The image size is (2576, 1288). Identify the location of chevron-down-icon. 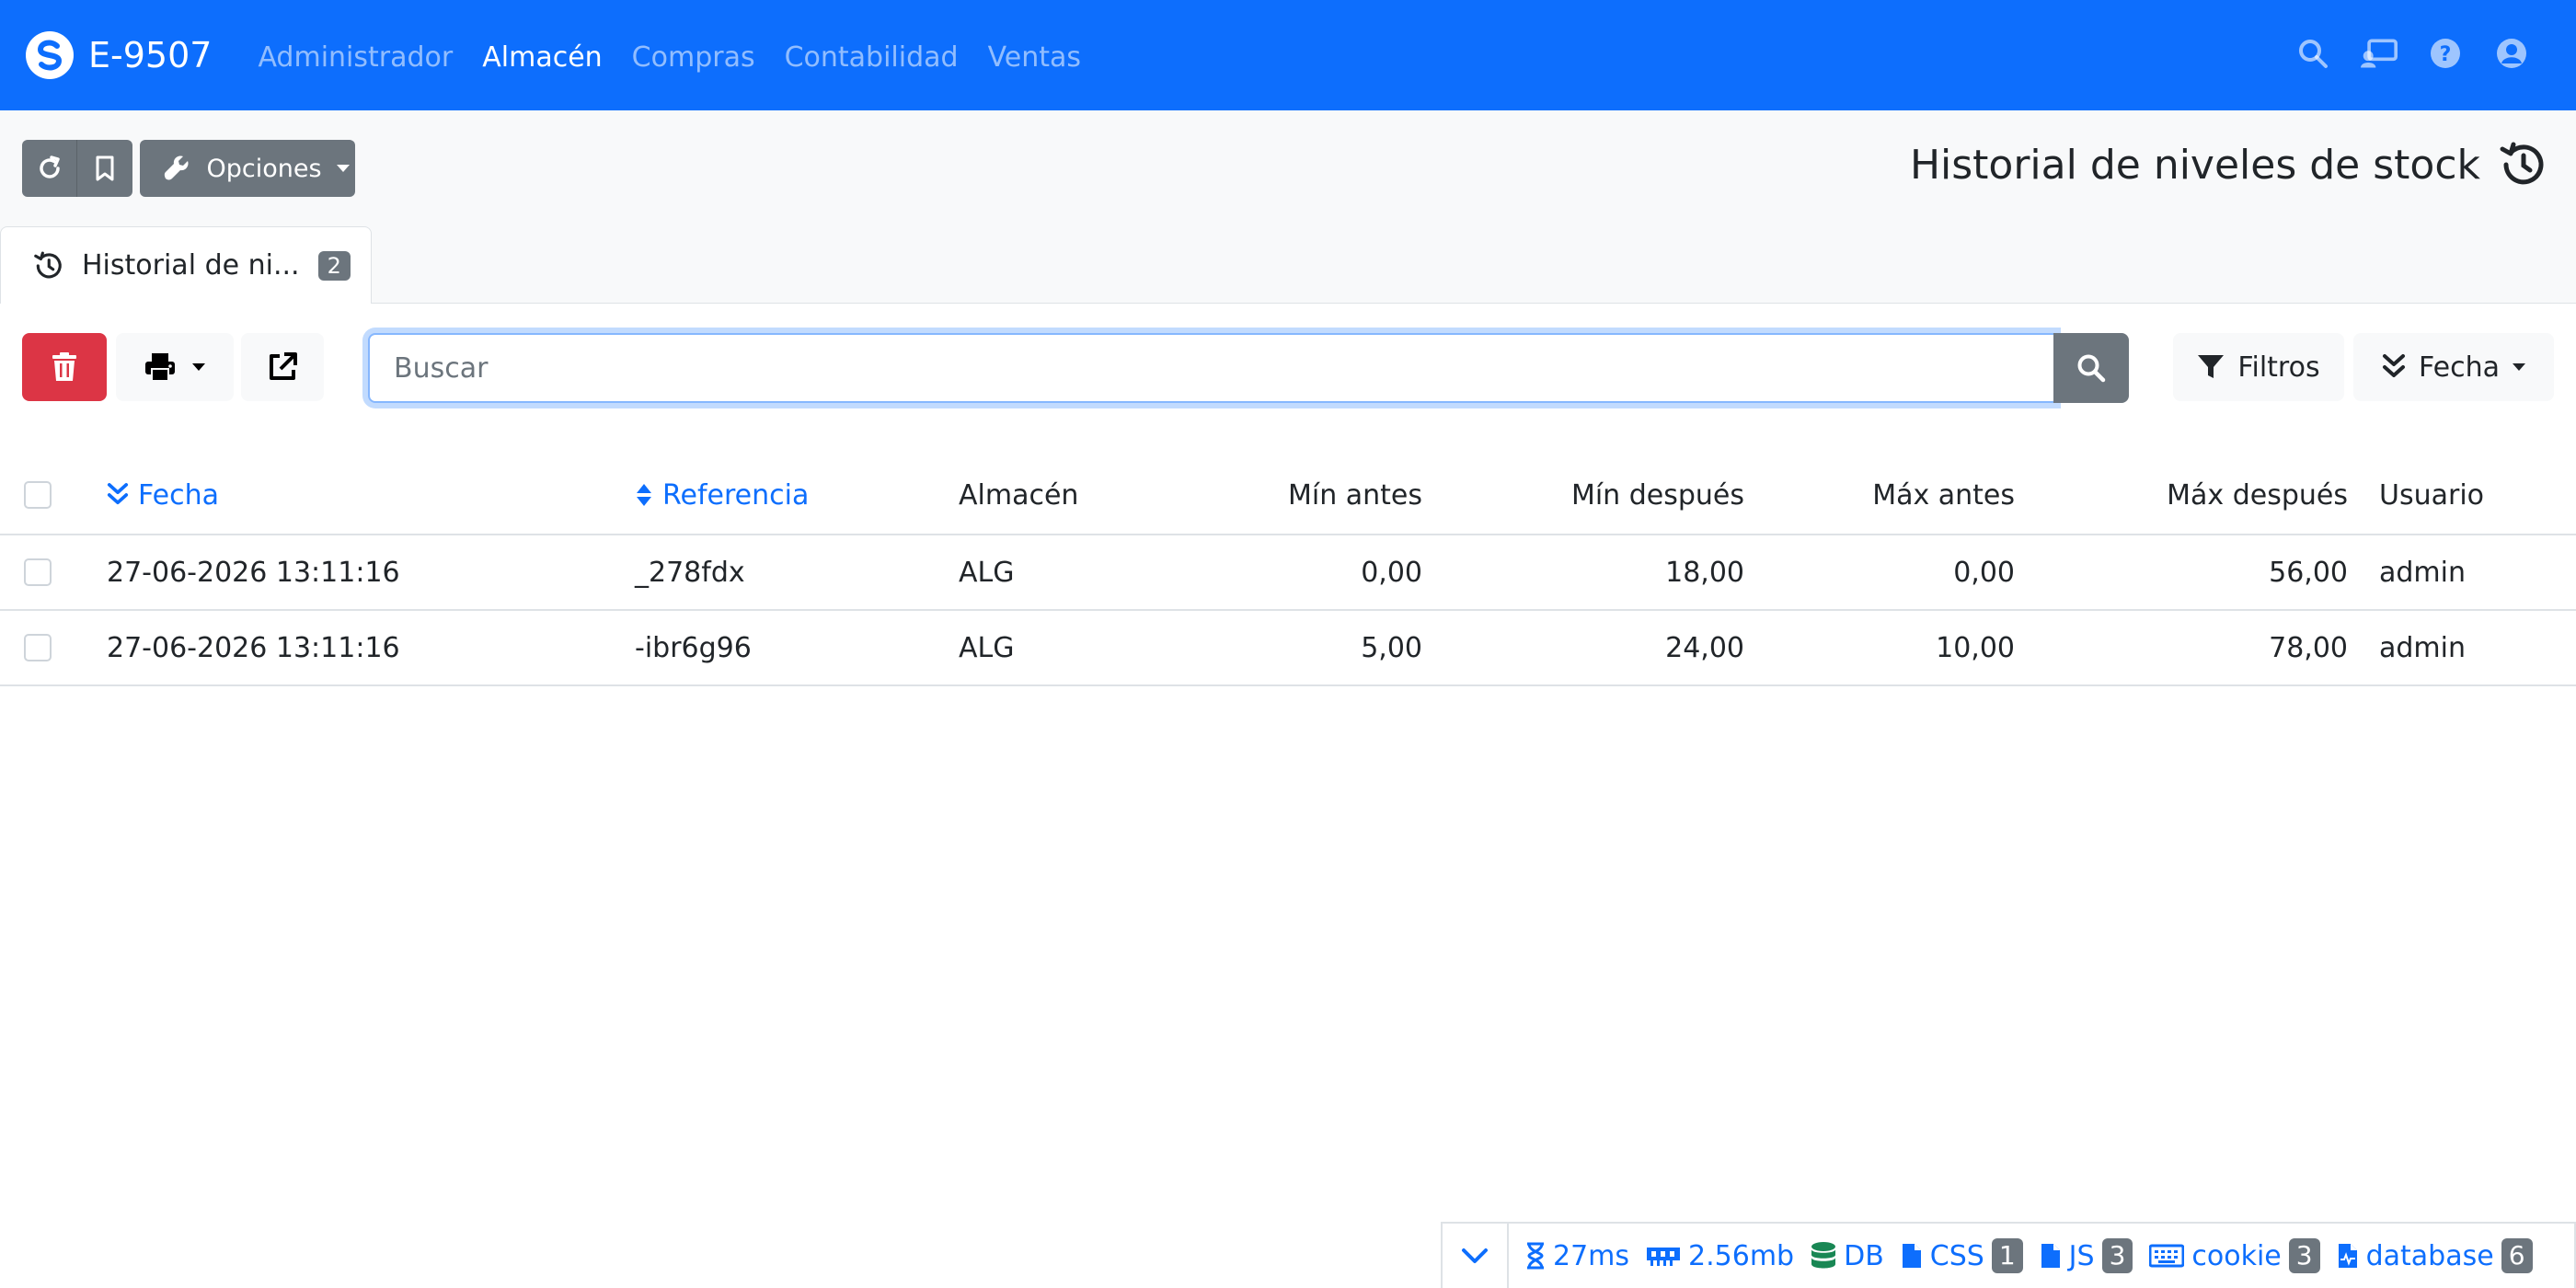
(1475, 1255).